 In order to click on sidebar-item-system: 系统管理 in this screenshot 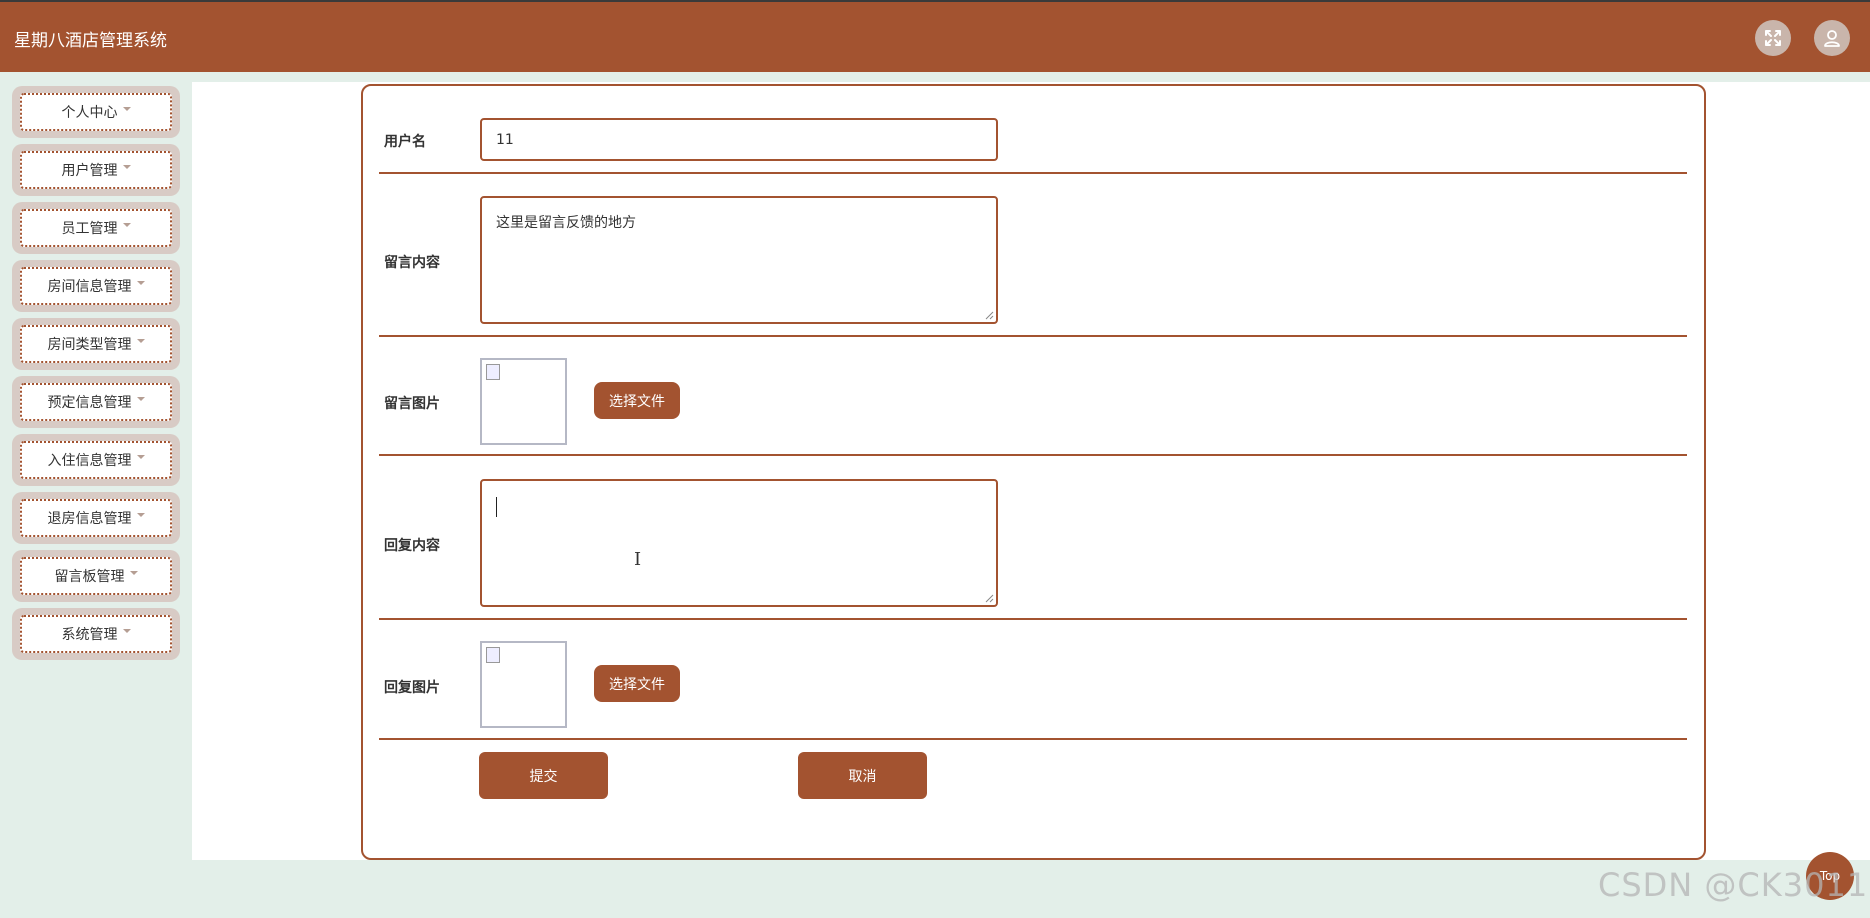, I will do `click(96, 634)`.